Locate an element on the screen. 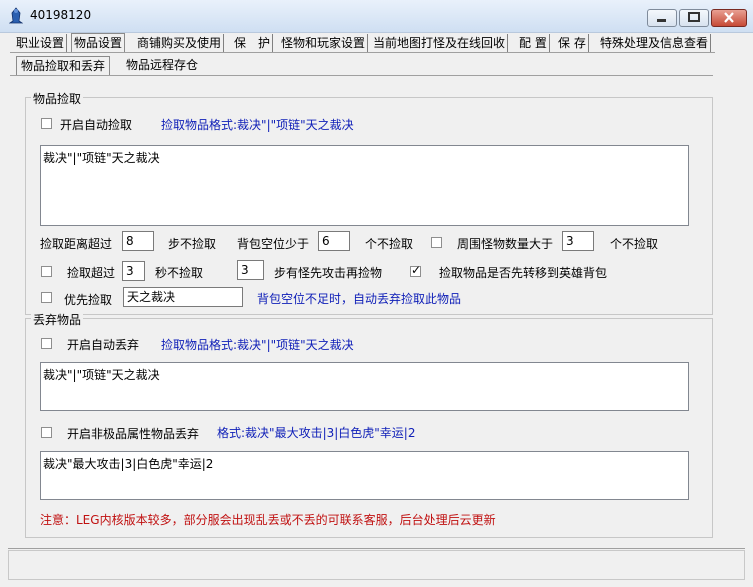  close-icon is located at coordinates (729, 17).